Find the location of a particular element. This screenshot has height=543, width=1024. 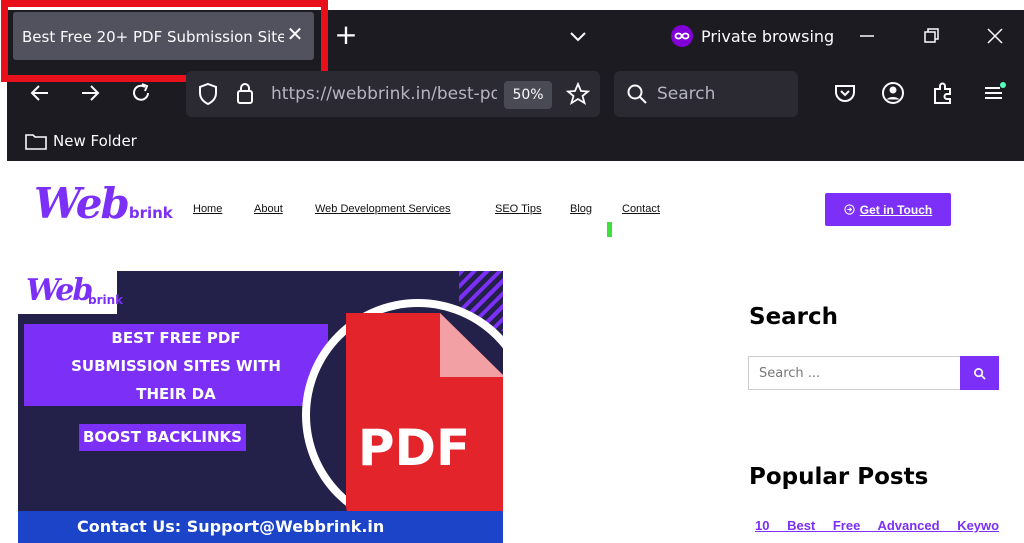

popular-posts-title: Popular Posts is located at coordinates (839, 477).